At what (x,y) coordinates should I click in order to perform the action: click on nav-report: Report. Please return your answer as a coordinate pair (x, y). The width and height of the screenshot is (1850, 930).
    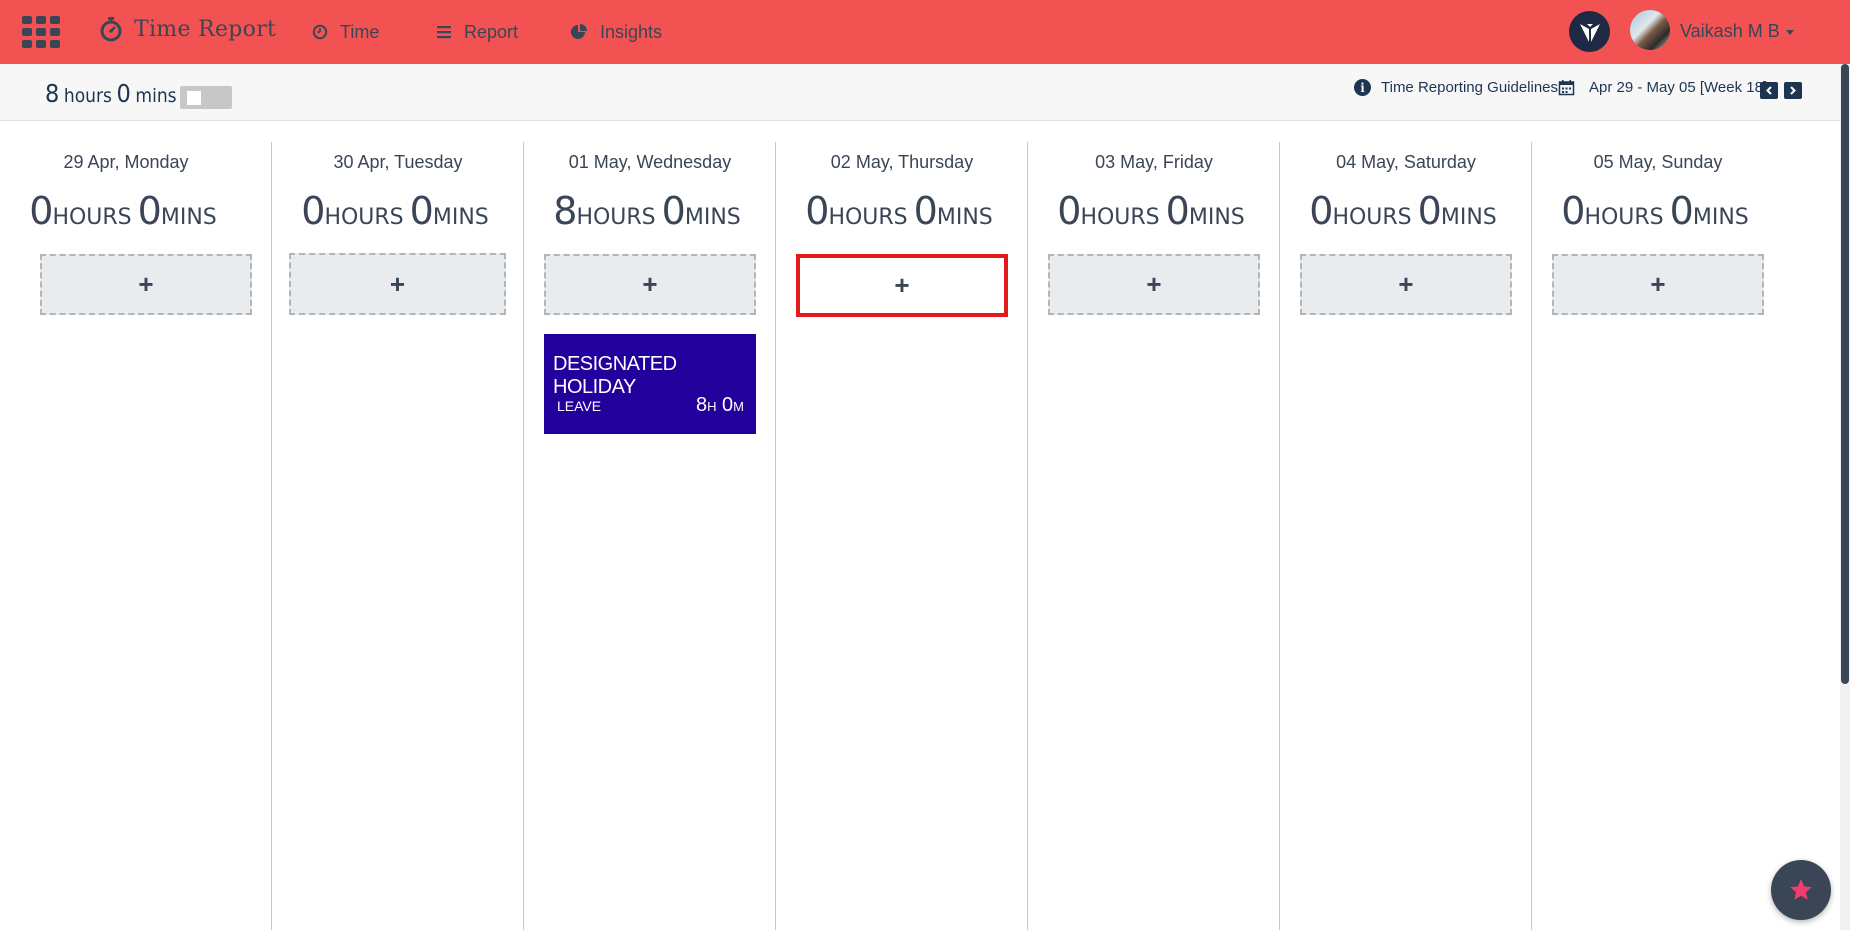
    Looking at the image, I should click on (477, 32).